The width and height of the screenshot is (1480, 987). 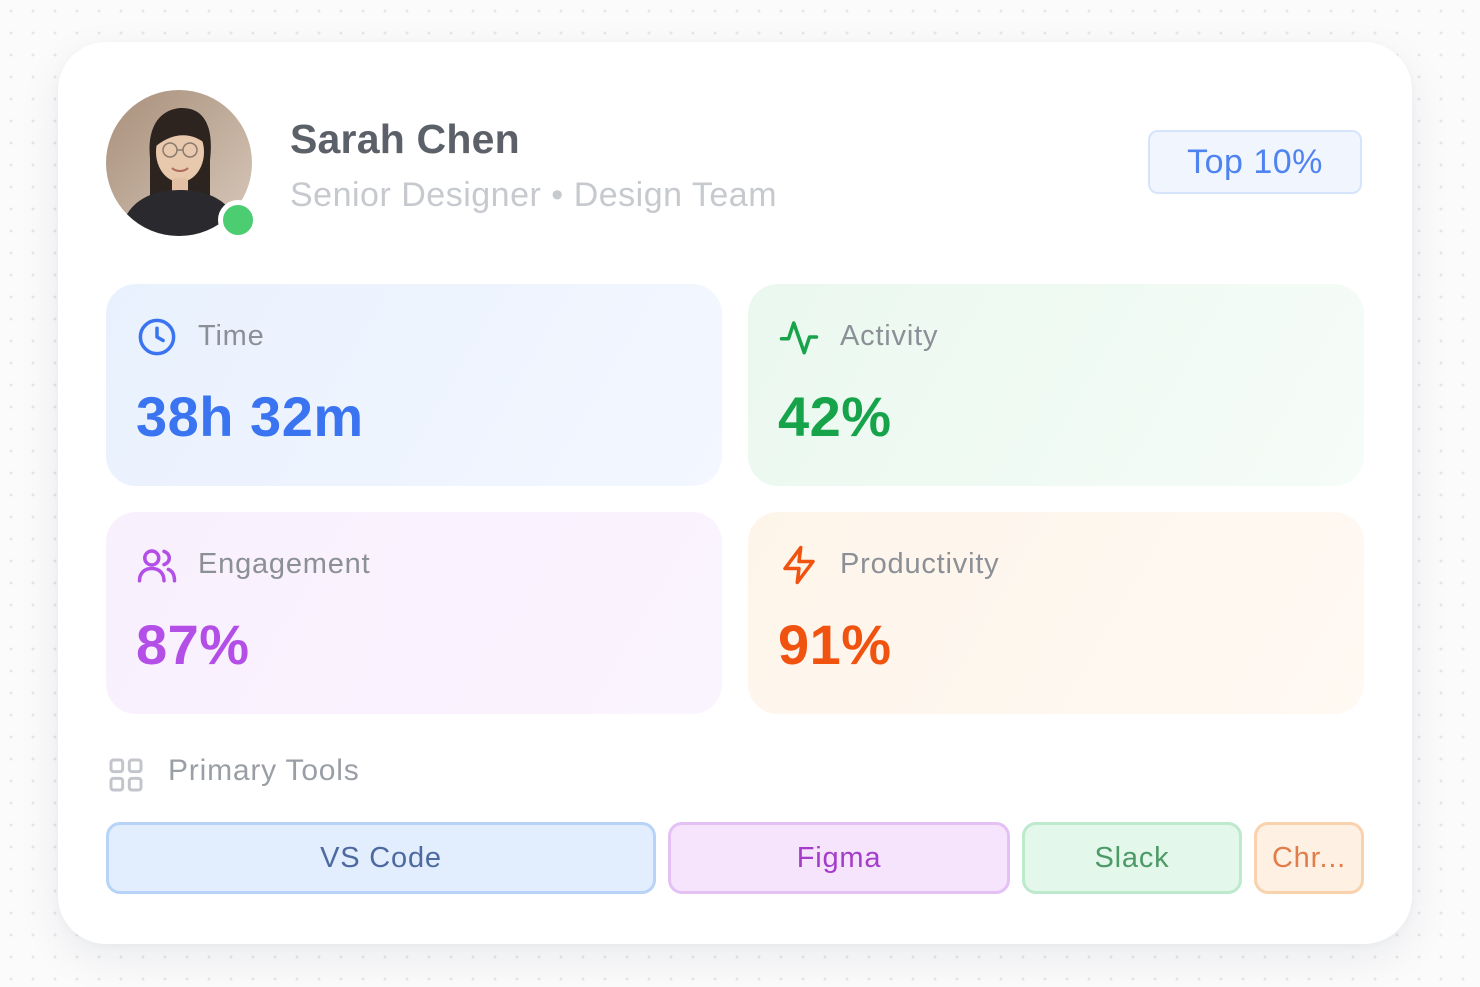 What do you see at coordinates (799, 565) in the screenshot?
I see `zap-icon` at bounding box center [799, 565].